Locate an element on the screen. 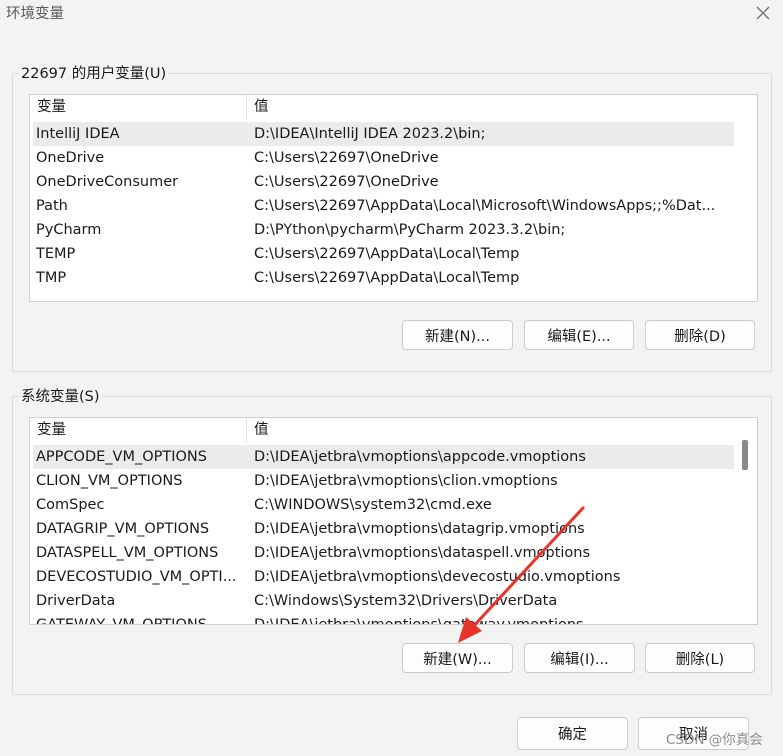 The image size is (783, 756). system-delete-button: 删除(L) is located at coordinates (700, 658).